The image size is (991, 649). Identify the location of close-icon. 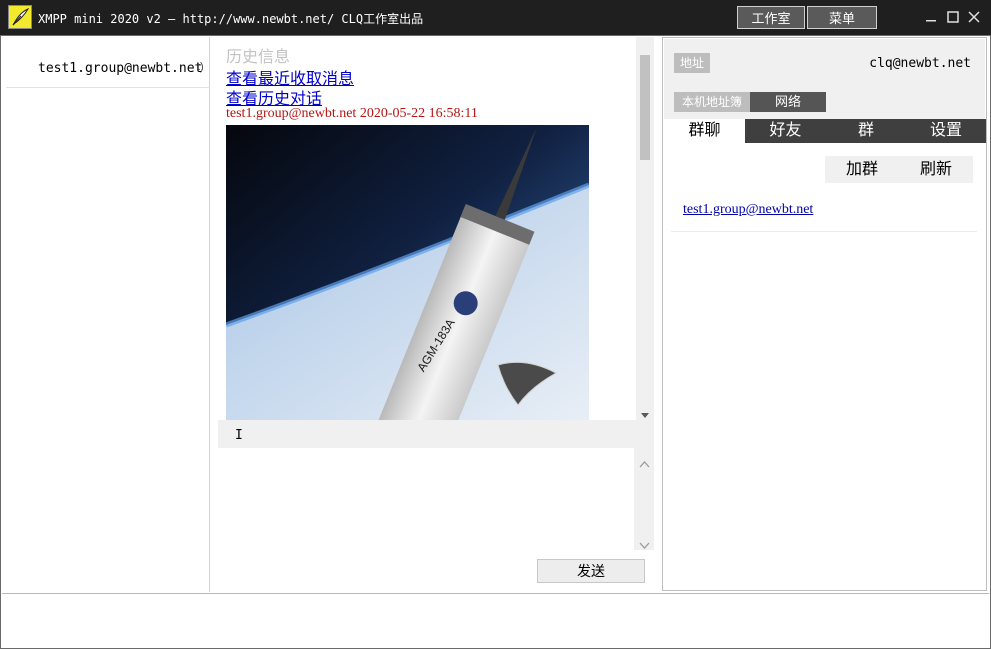
(974, 17).